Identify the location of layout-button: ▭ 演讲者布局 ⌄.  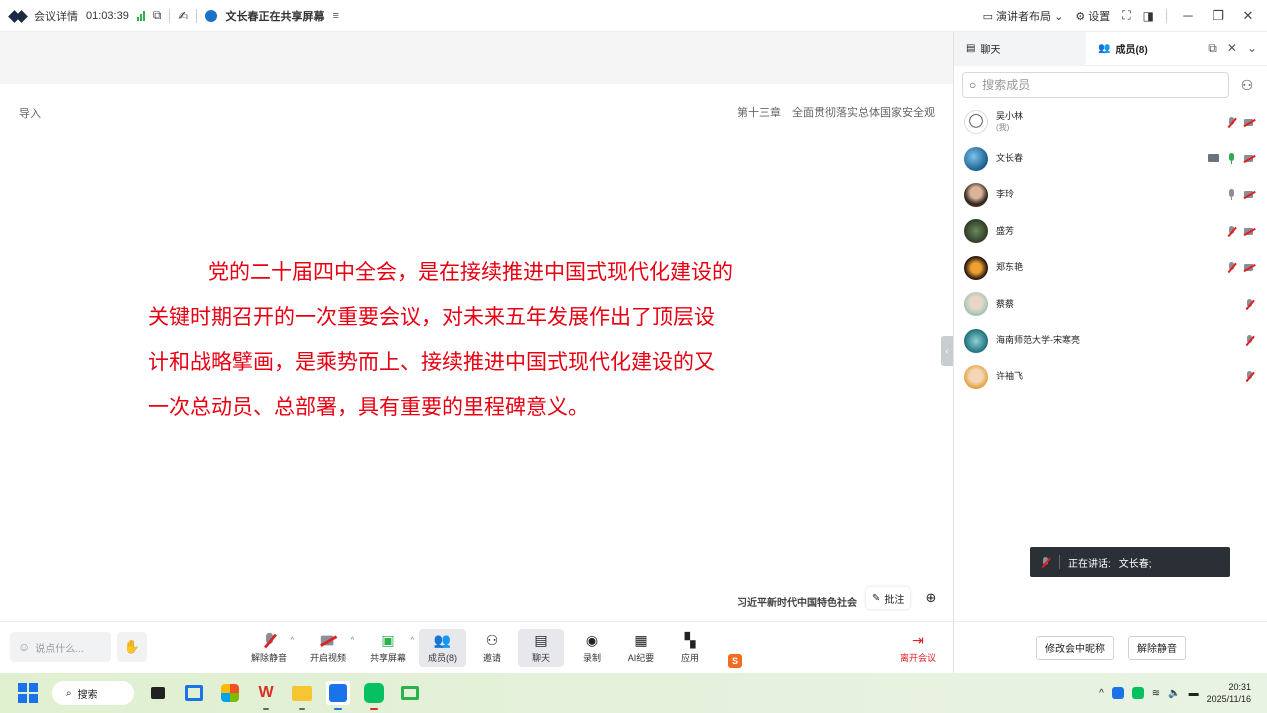
(1023, 16).